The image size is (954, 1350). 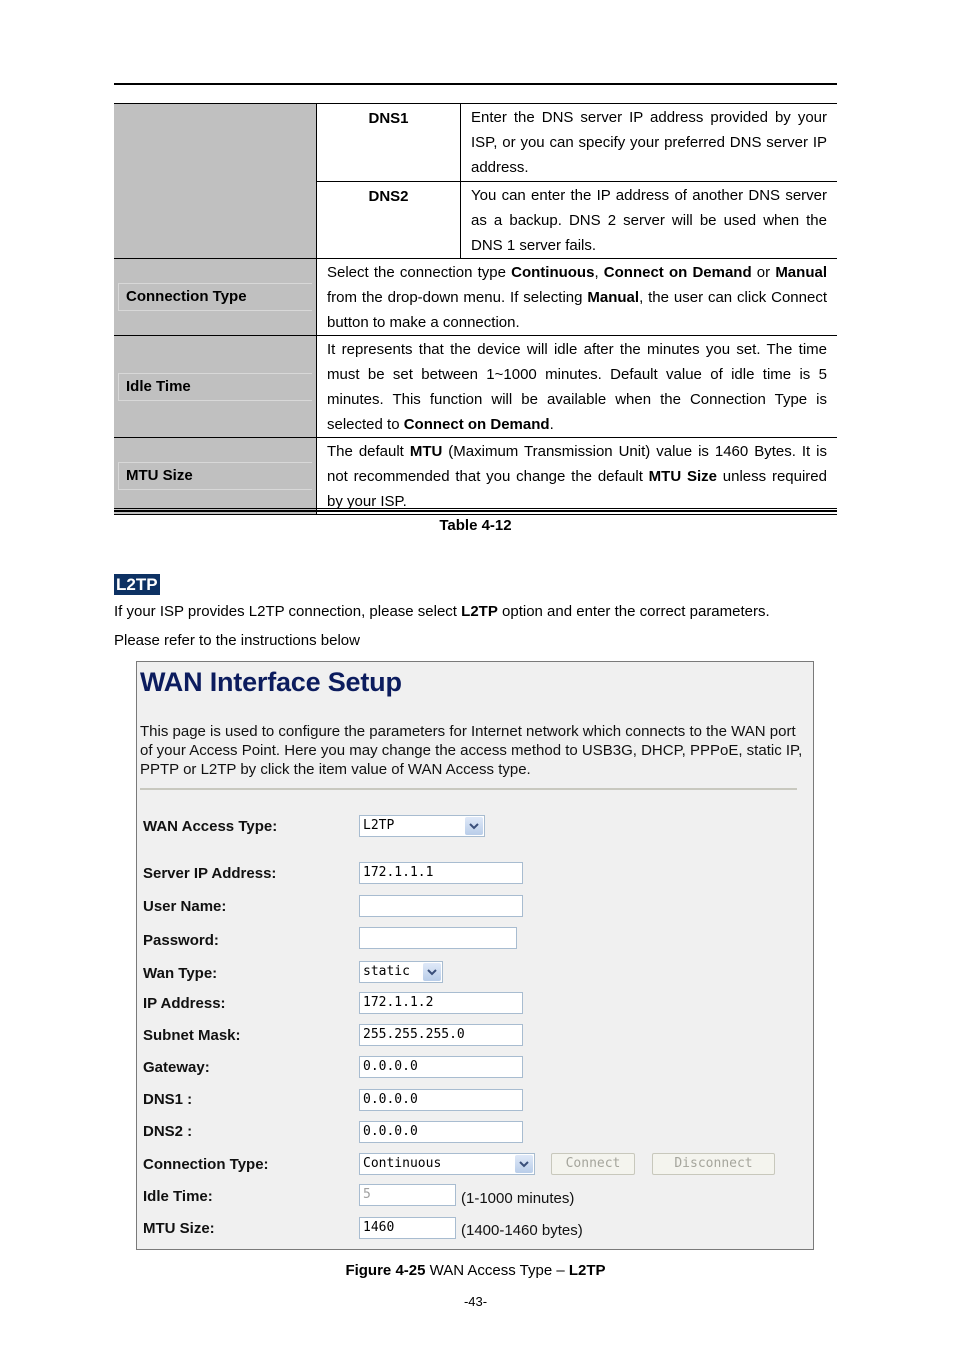 I want to click on gateway-label: Gateway:, so click(x=176, y=1067).